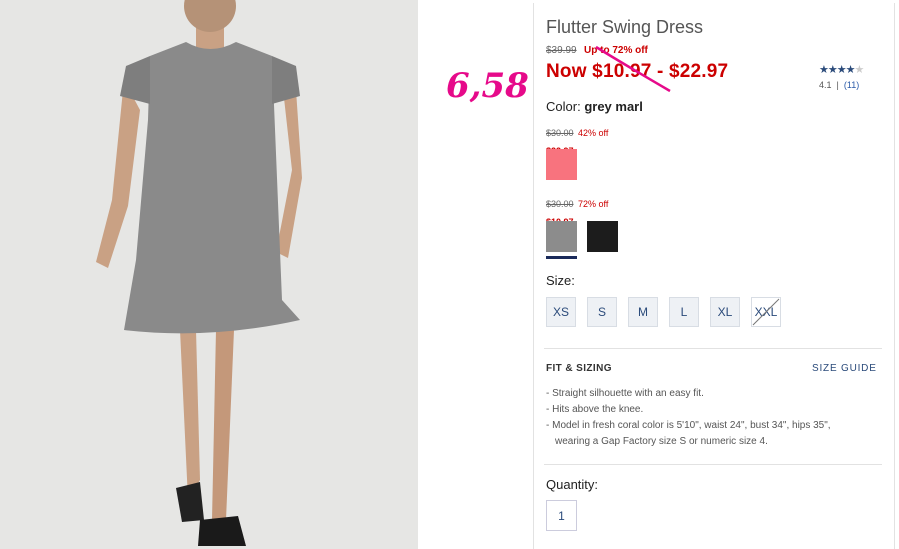 The image size is (899, 549). What do you see at coordinates (625, 27) in the screenshot?
I see `product-title: Flutter Swing Dress` at bounding box center [625, 27].